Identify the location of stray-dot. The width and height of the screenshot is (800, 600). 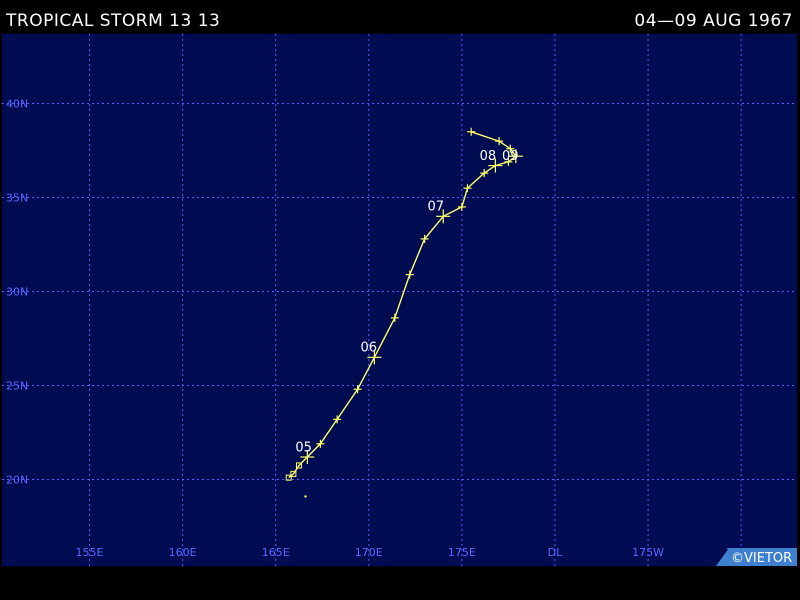
(305, 496).